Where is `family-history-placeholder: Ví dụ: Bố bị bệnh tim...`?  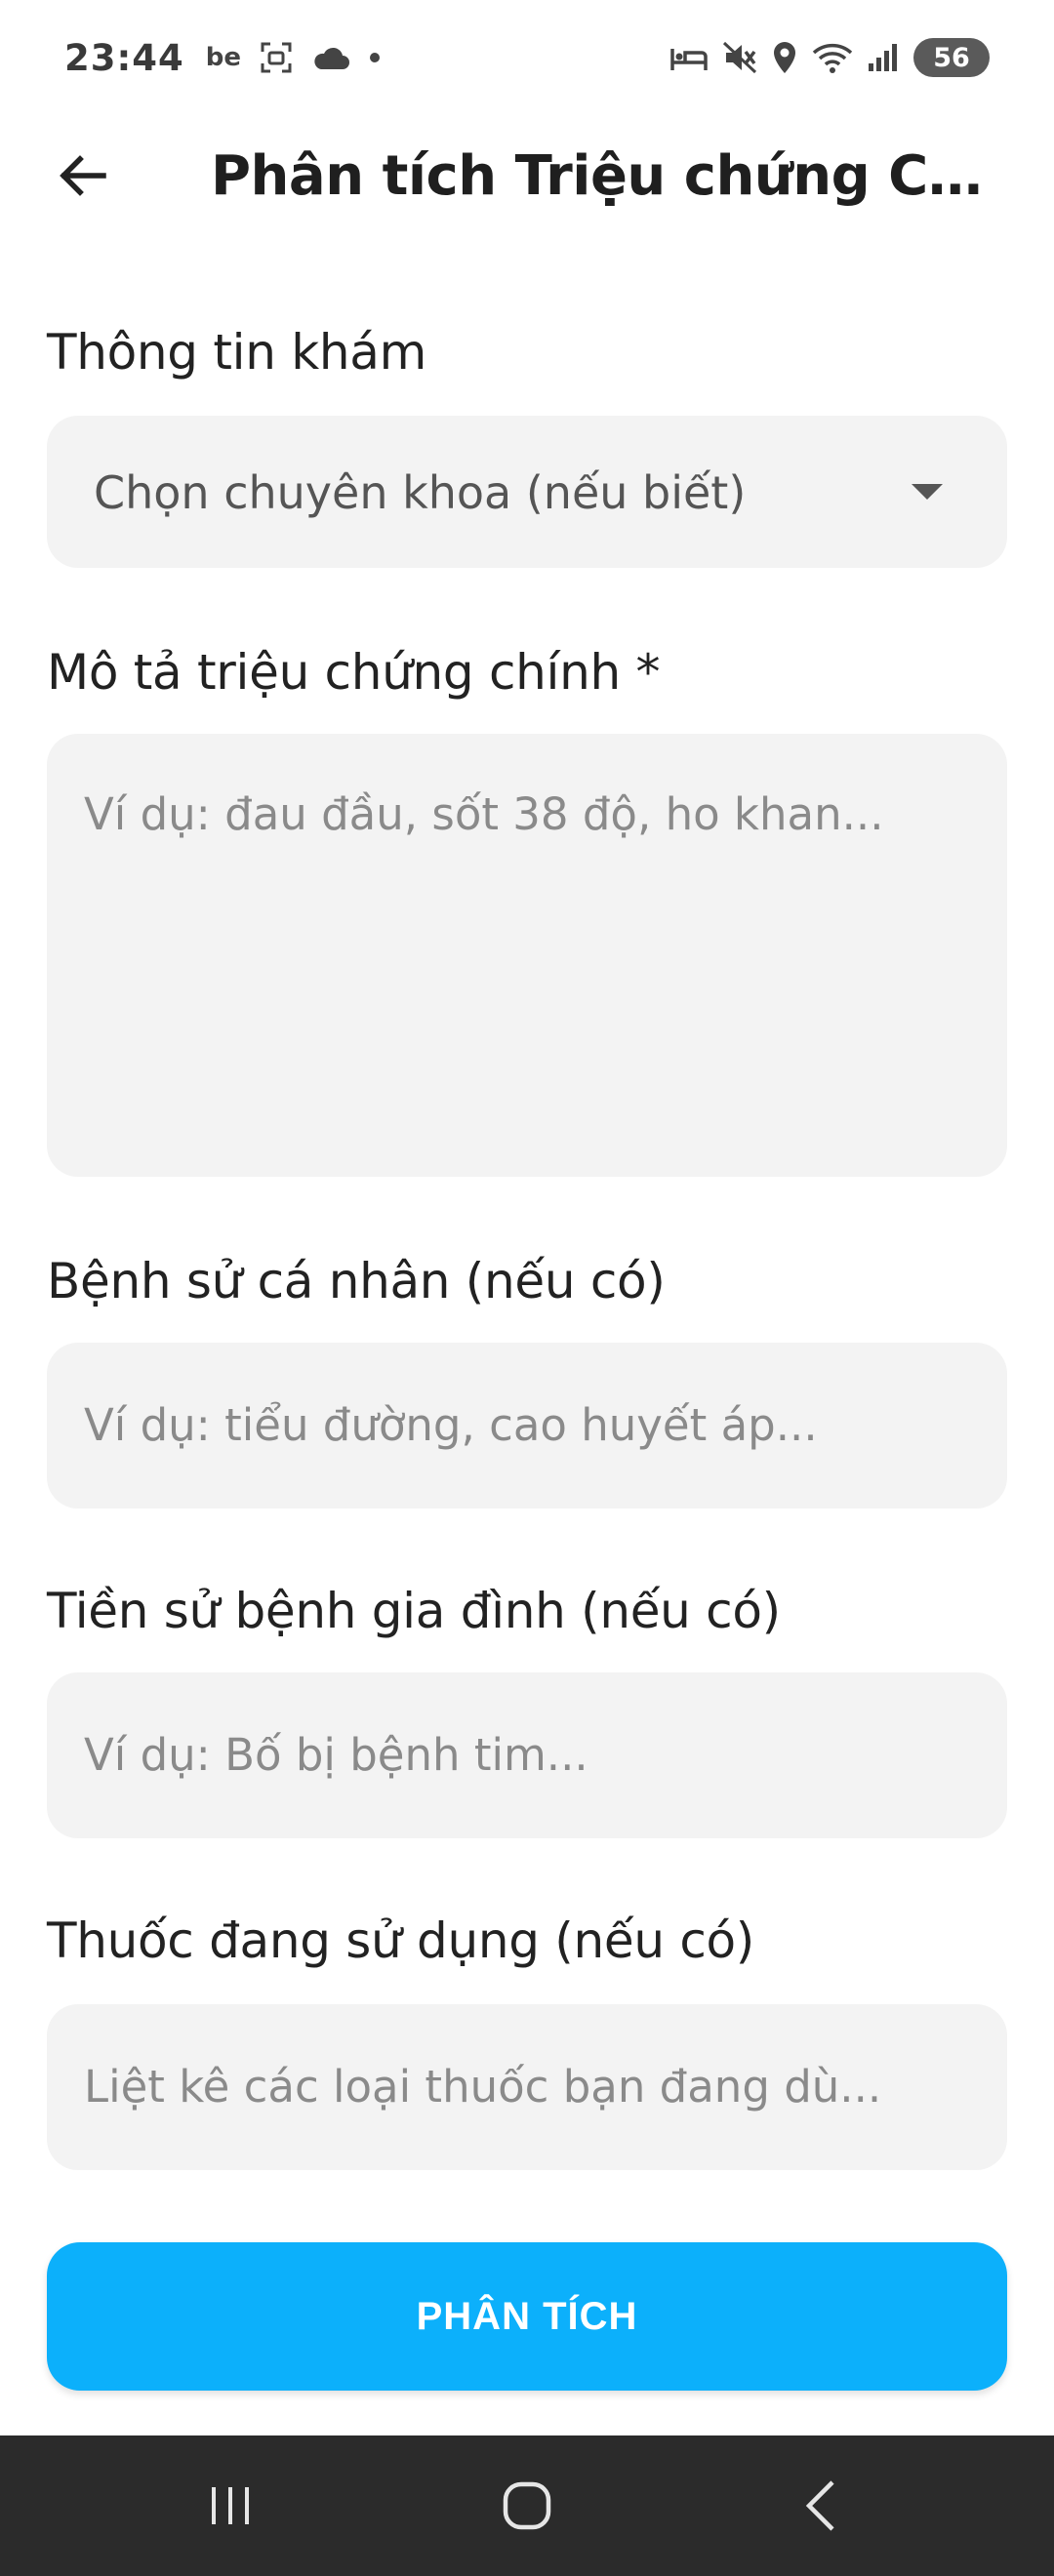
family-history-placeholder: Ví dụ: Bố bị bệnh tim... is located at coordinates (336, 1755).